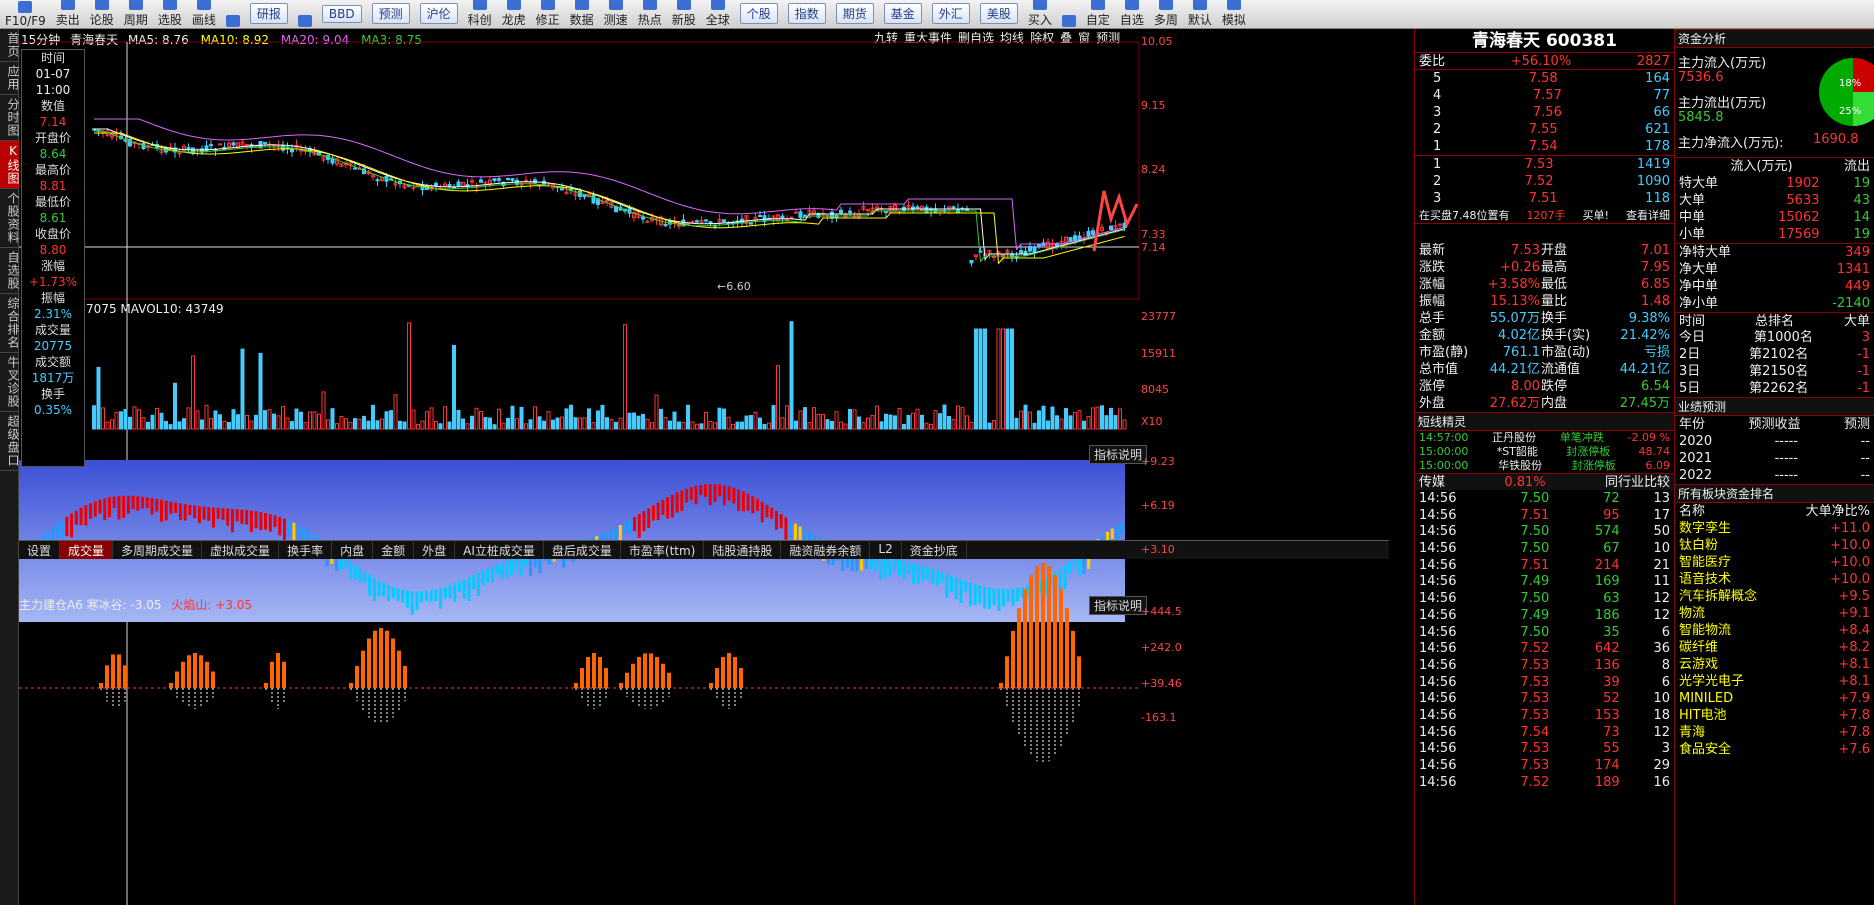  Describe the element at coordinates (1544, 782) in the screenshot. I see `tick-row: 14:56 7.52 189 16` at that location.